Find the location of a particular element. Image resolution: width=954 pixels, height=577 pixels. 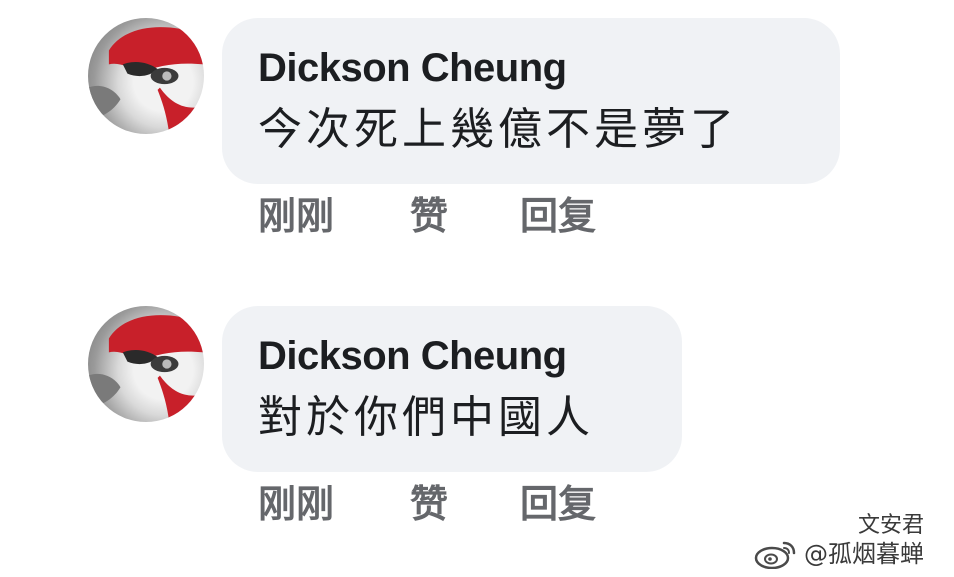

watermark-handle: @孤烟暮蝉 is located at coordinates (864, 554).